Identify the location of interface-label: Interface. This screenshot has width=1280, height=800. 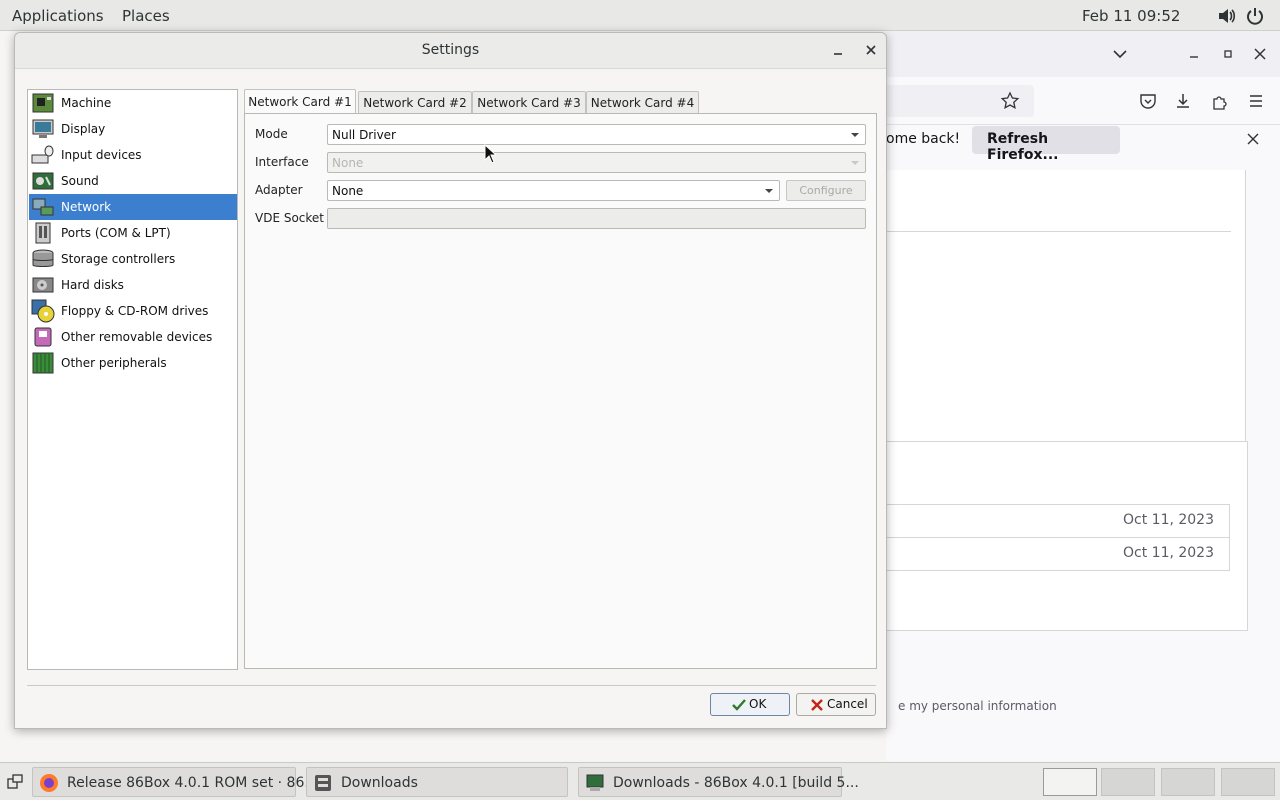
(282, 162).